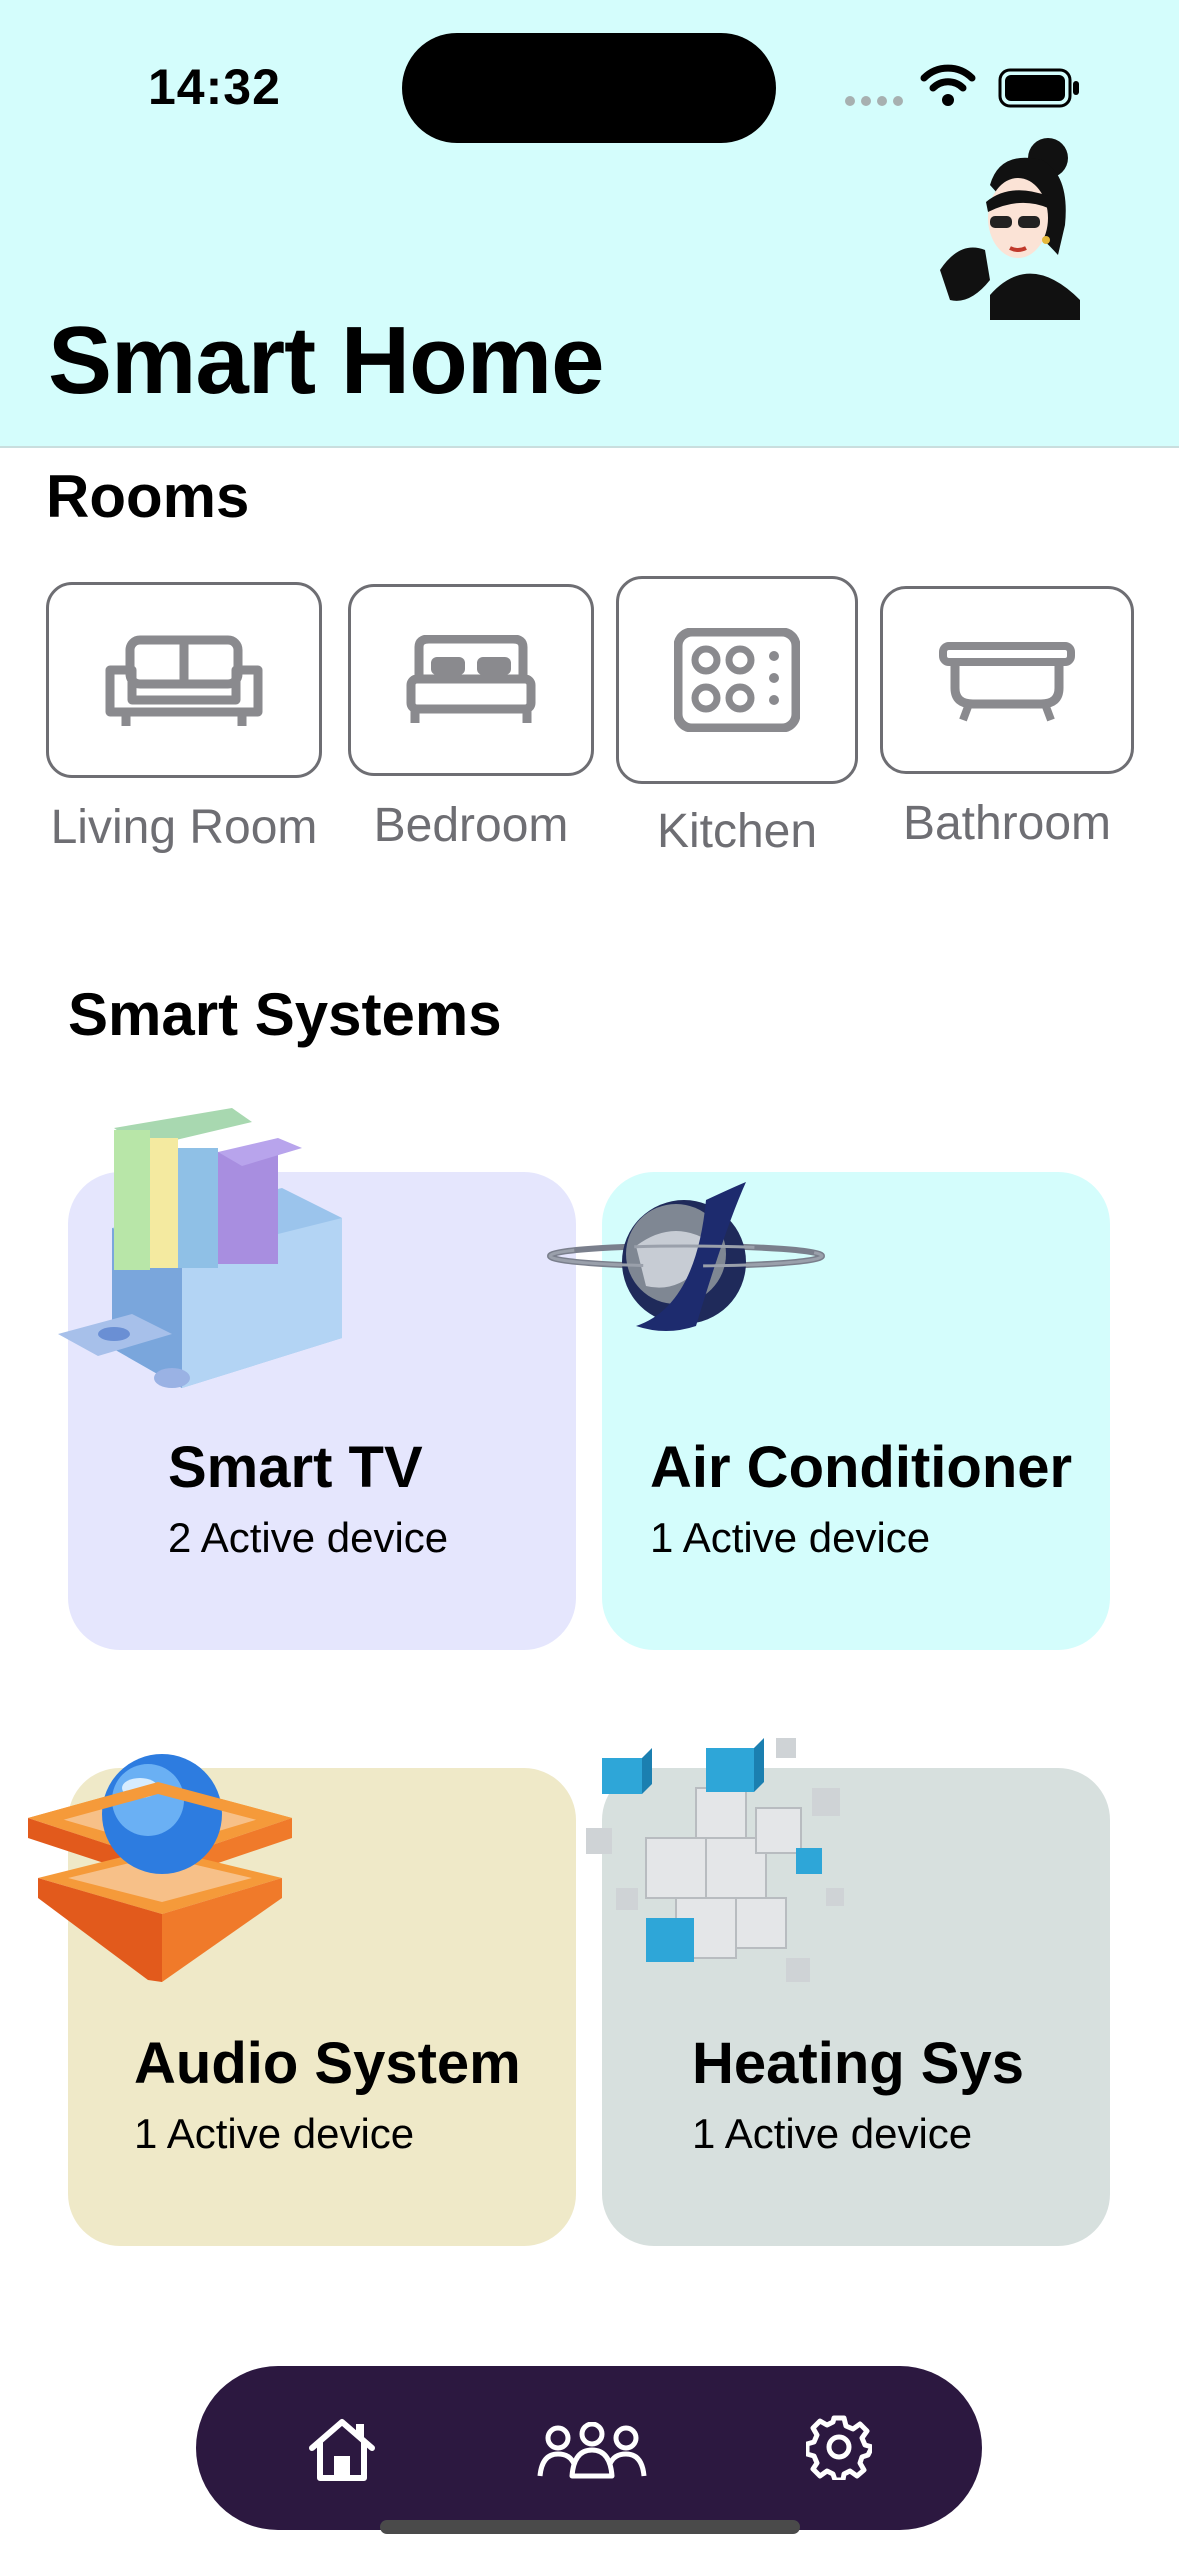 The height and width of the screenshot is (2556, 1179). Describe the element at coordinates (874, 101) in the screenshot. I see `cellular-signal-icon` at that location.